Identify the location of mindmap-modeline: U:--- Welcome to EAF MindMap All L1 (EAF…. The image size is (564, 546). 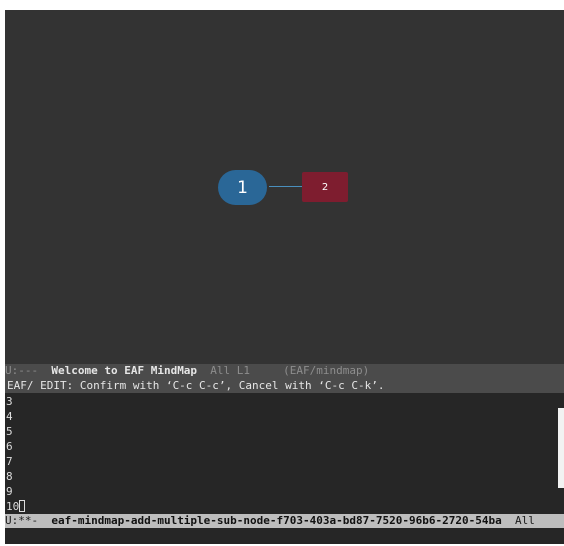
(284, 371).